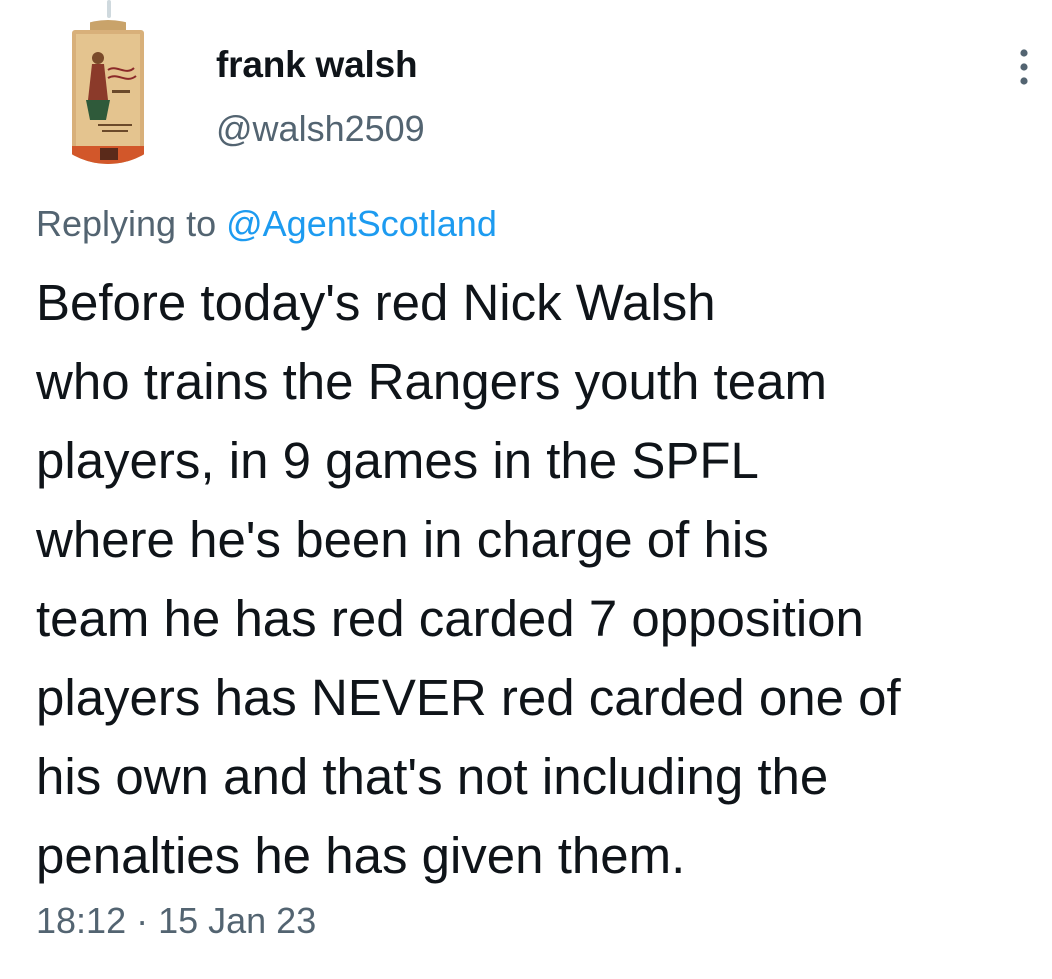  I want to click on more-options-icon, so click(1024, 67).